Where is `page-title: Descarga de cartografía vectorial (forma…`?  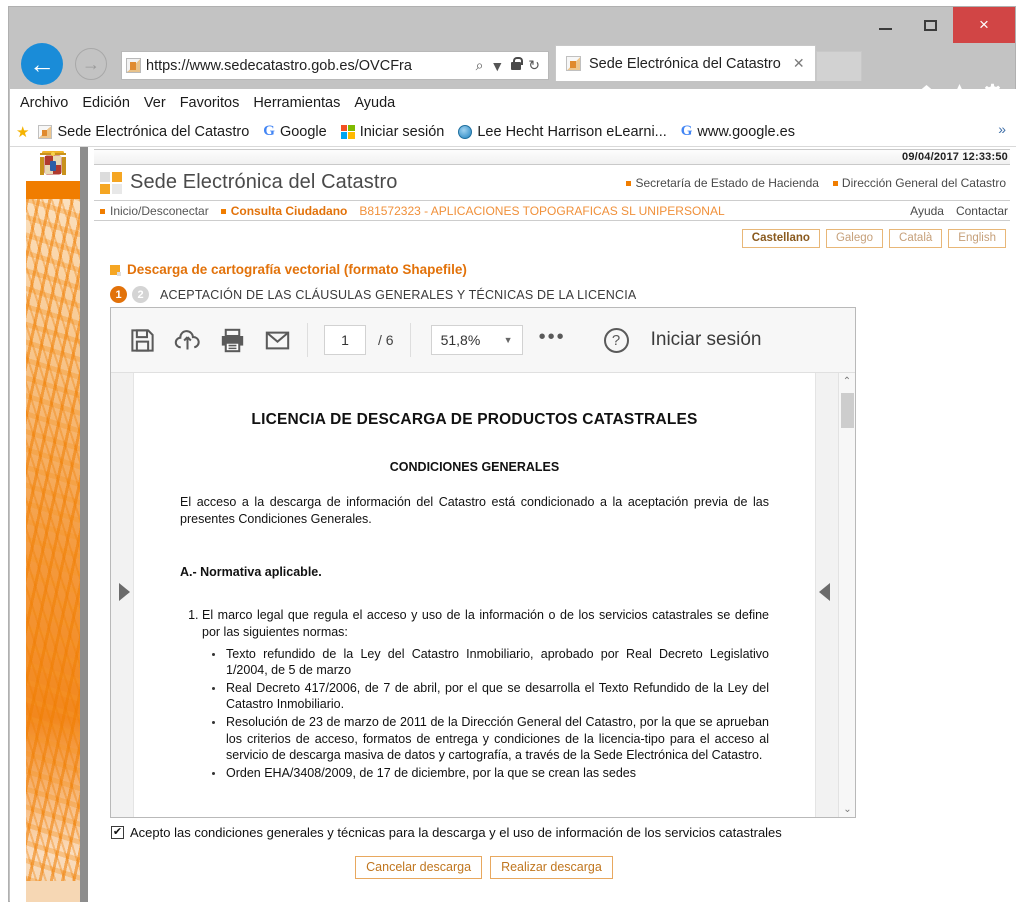
page-title: Descarga de cartografía vectorial (forma… is located at coordinates (563, 269).